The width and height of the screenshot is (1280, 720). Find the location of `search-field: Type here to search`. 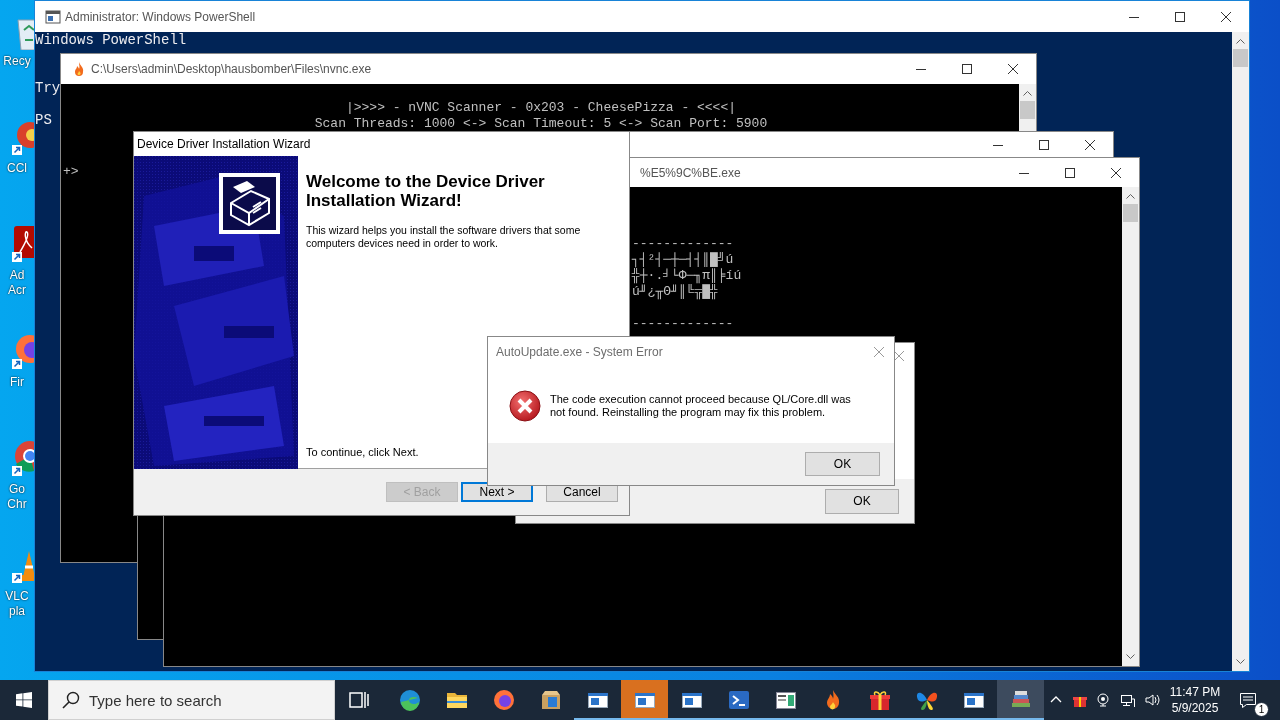

search-field: Type here to search is located at coordinates (191, 700).